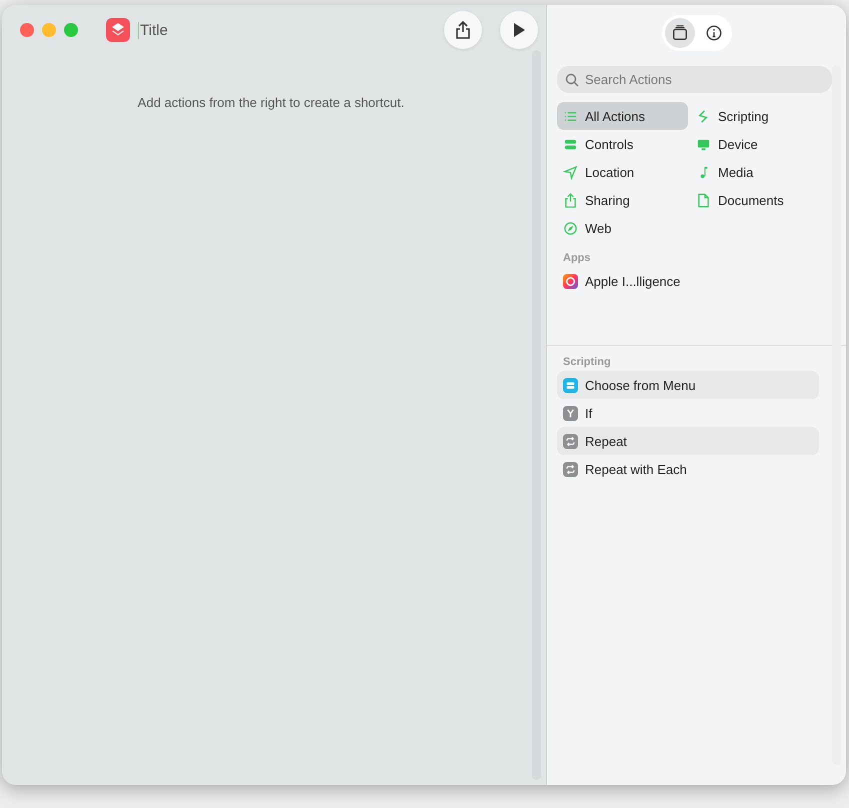  What do you see at coordinates (713, 33) in the screenshot?
I see `info-icon` at bounding box center [713, 33].